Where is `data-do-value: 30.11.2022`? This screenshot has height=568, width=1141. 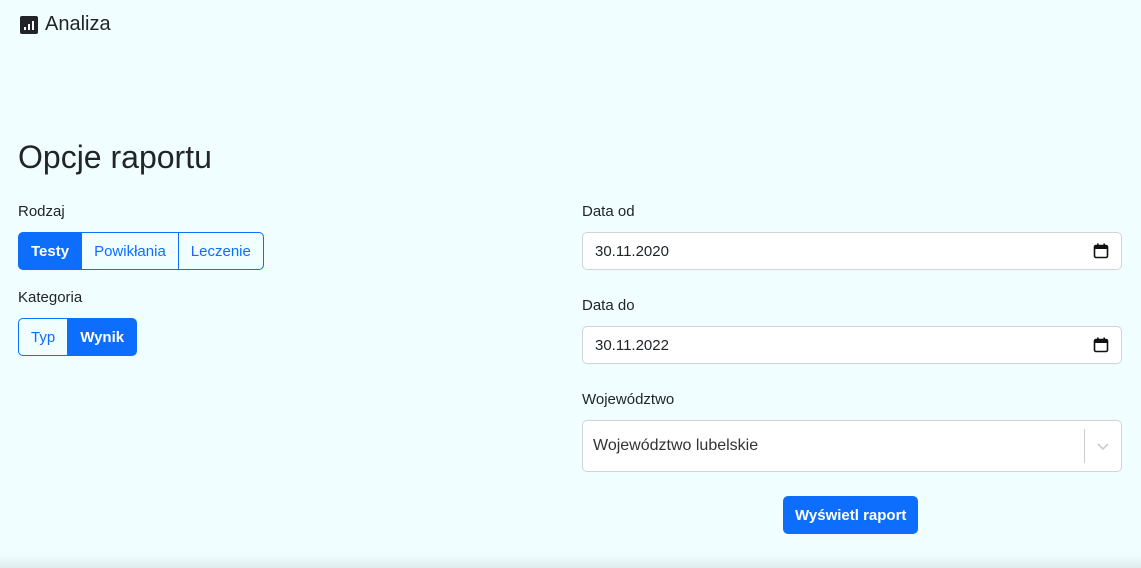
data-do-value: 30.11.2022 is located at coordinates (632, 345).